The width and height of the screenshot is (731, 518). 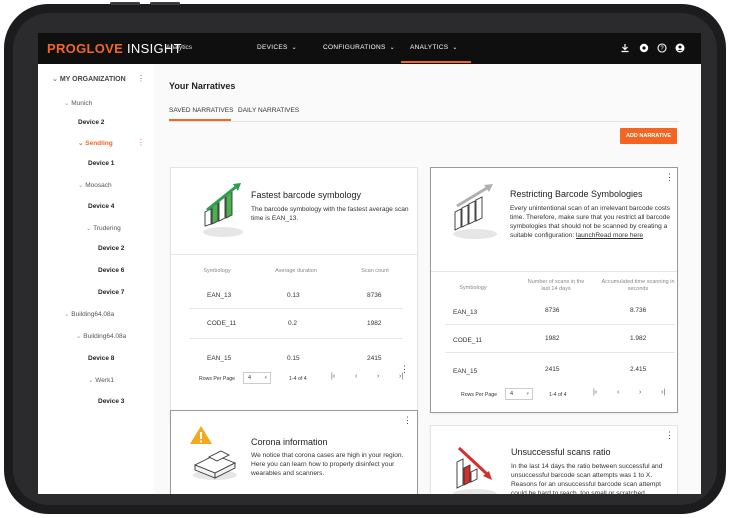 What do you see at coordinates (663, 392) in the screenshot?
I see `last-page-icon: ›|` at bounding box center [663, 392].